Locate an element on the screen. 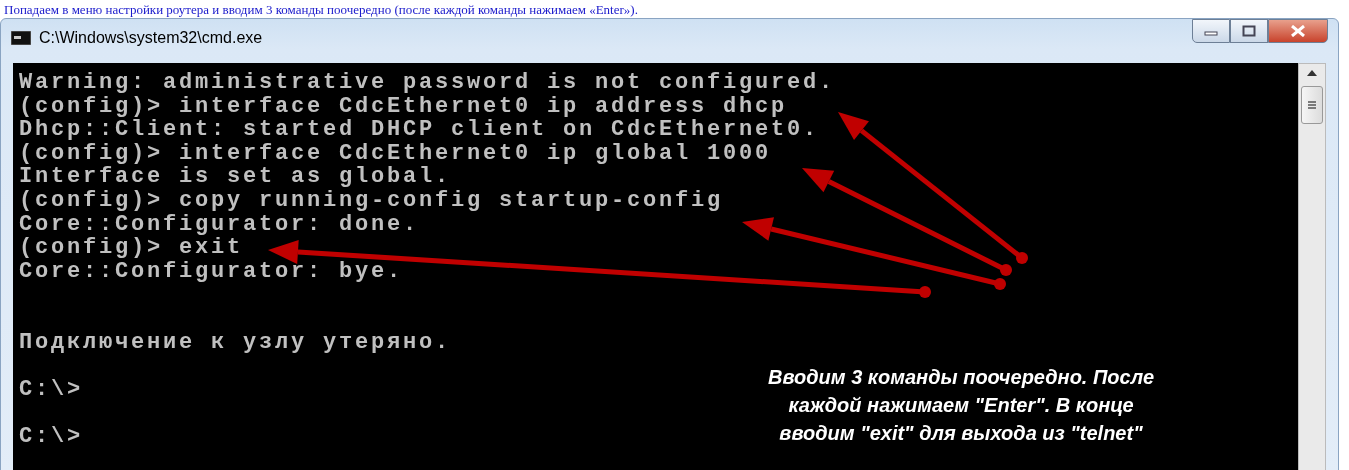 Image resolution: width=1349 pixels, height=470 pixels. console-line: Подключение к узлу утеряно. is located at coordinates (235, 342).